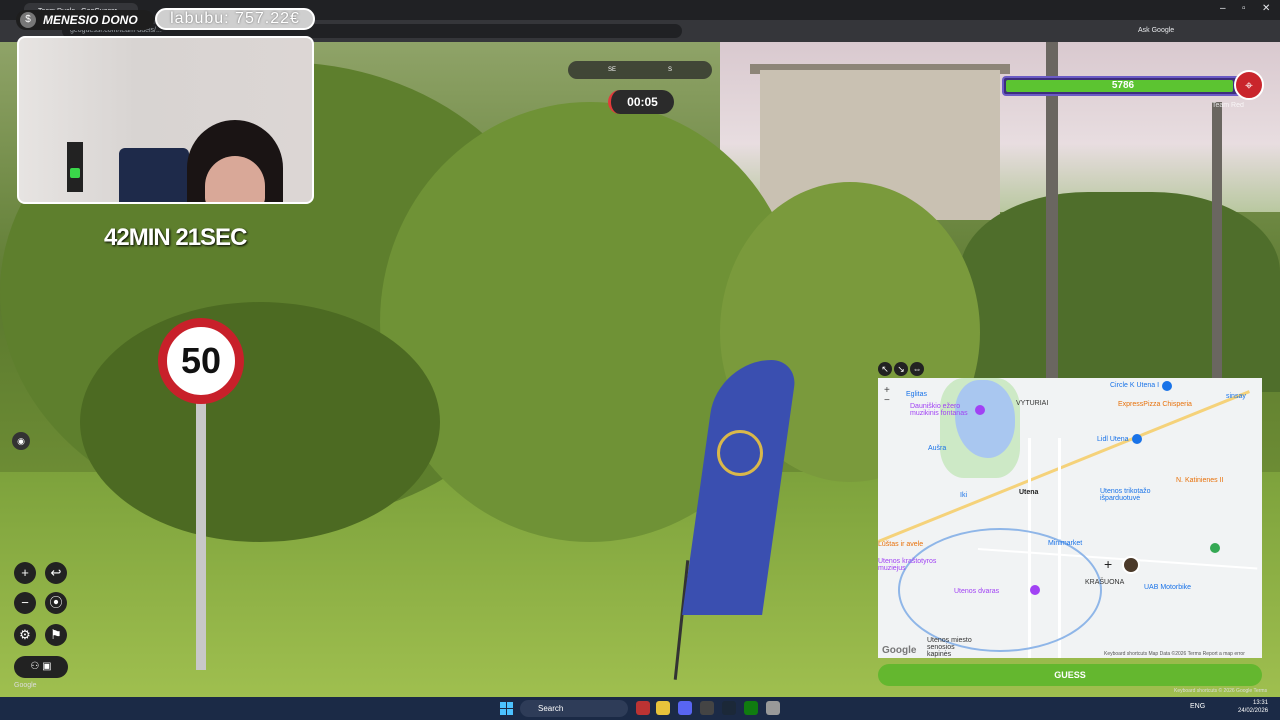 The image size is (1280, 720). What do you see at coordinates (25, 635) in the screenshot?
I see `settings-gear-icon: ⚙` at bounding box center [25, 635].